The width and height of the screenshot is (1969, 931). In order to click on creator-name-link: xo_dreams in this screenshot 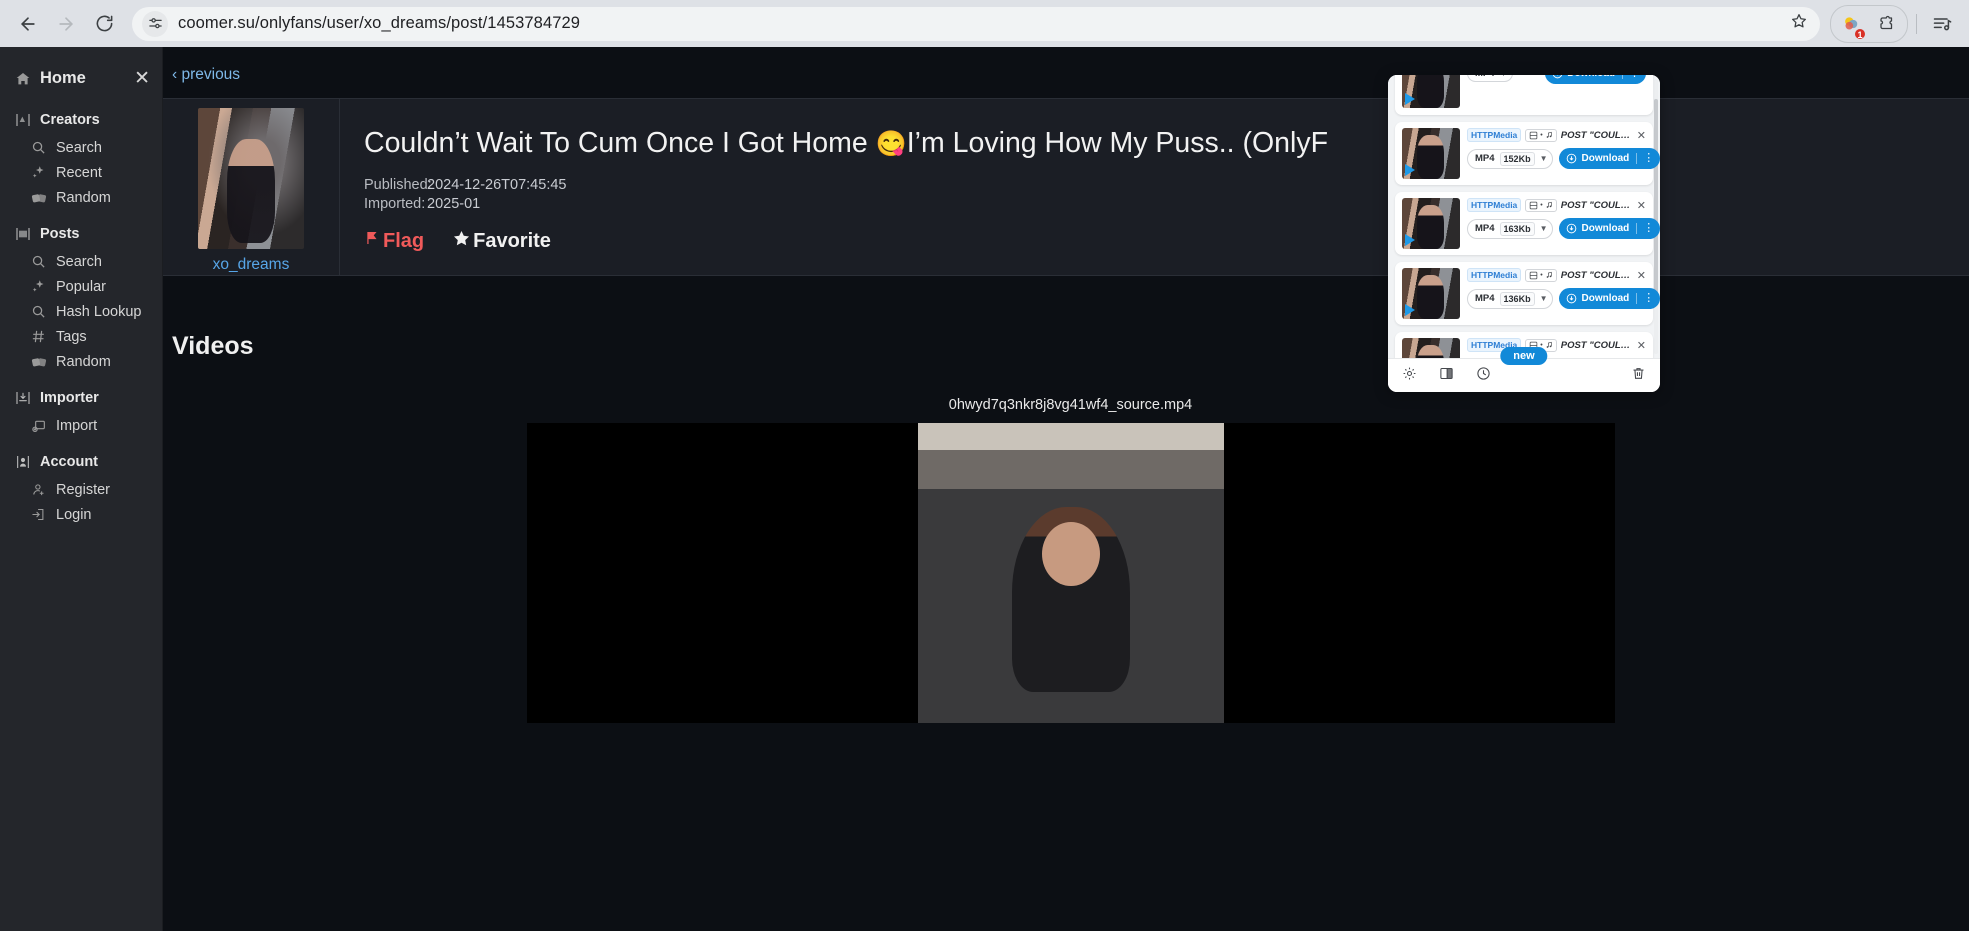, I will do `click(251, 265)`.